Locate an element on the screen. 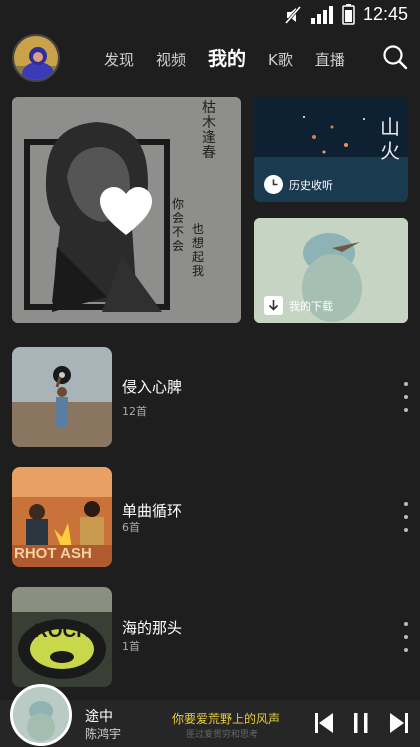 The image size is (420, 747). next-icon is located at coordinates (399, 723).